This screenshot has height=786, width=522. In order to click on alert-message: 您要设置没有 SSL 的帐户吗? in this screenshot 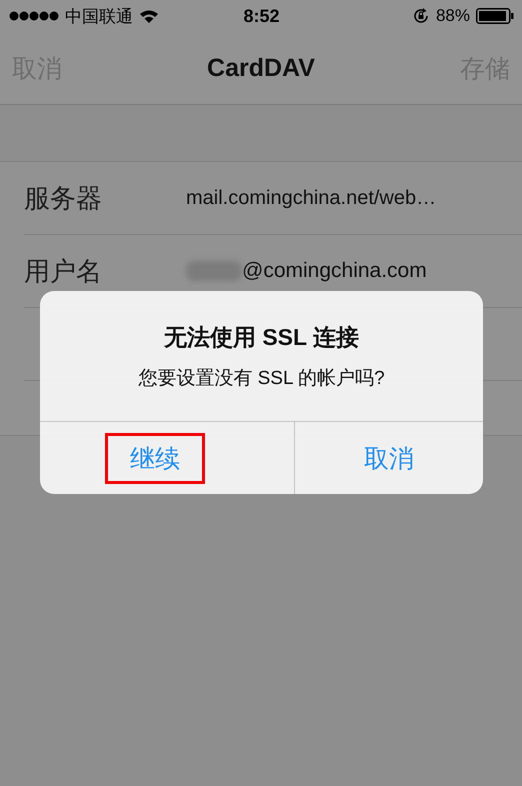, I will do `click(261, 378)`.